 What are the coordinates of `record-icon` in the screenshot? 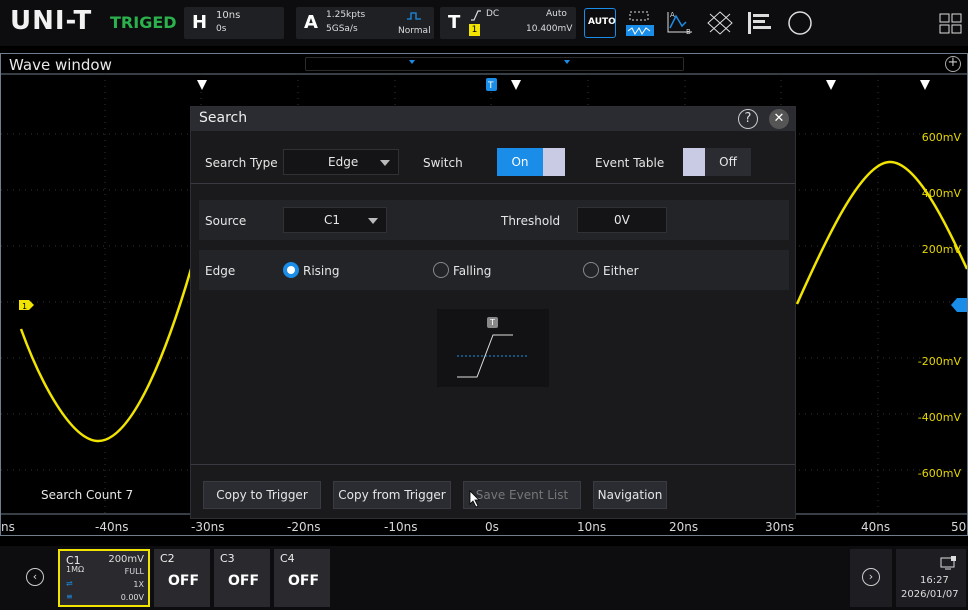 It's located at (800, 23).